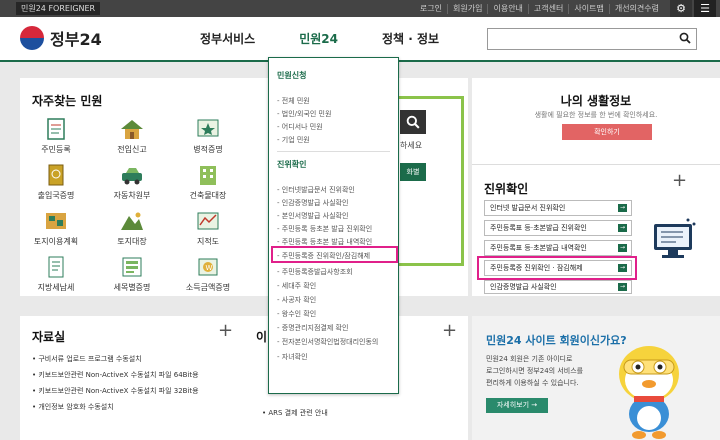 The image size is (720, 440). I want to click on service-vehicle-registry: 자동차원부, so click(132, 182).